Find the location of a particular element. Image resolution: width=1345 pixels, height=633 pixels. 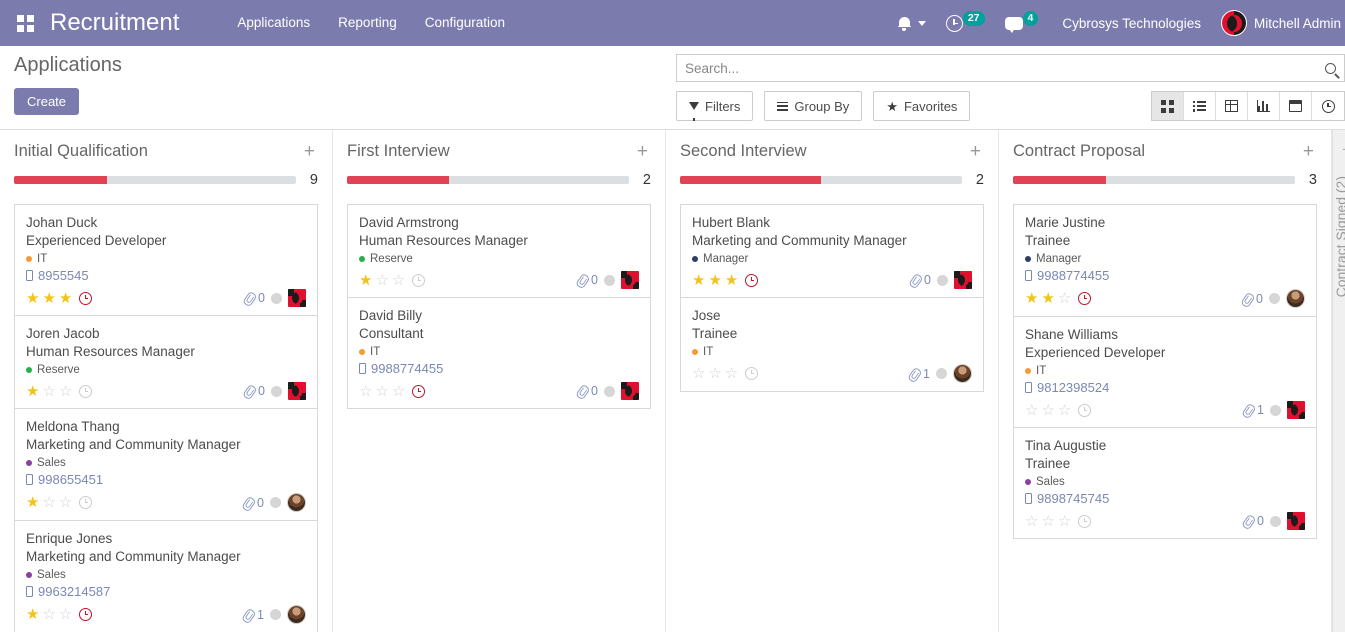

column-title: Initial Qualification is located at coordinates (81, 151).